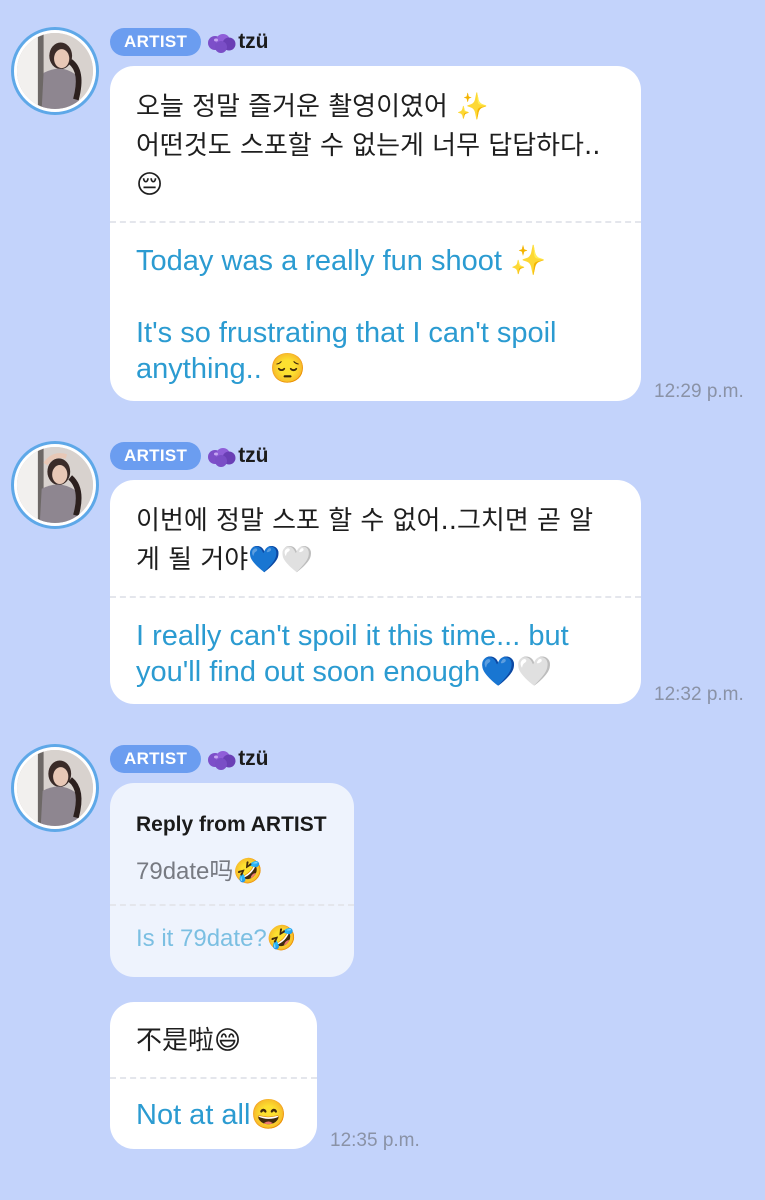 The width and height of the screenshot is (765, 1200). What do you see at coordinates (699, 391) in the screenshot?
I see `timestamp: 12:29 p.m.` at bounding box center [699, 391].